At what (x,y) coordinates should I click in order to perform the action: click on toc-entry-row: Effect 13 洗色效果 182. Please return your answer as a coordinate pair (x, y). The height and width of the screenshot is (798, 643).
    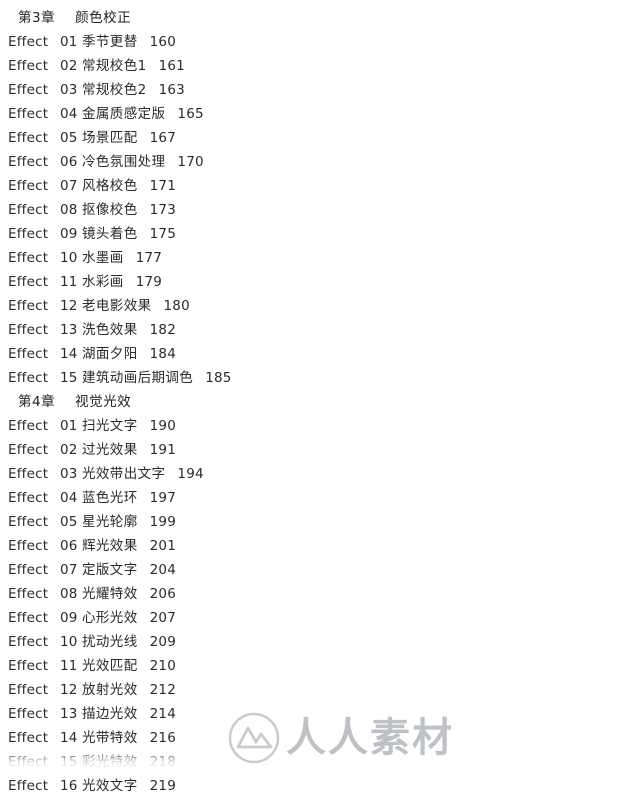
    Looking at the image, I should click on (321, 330).